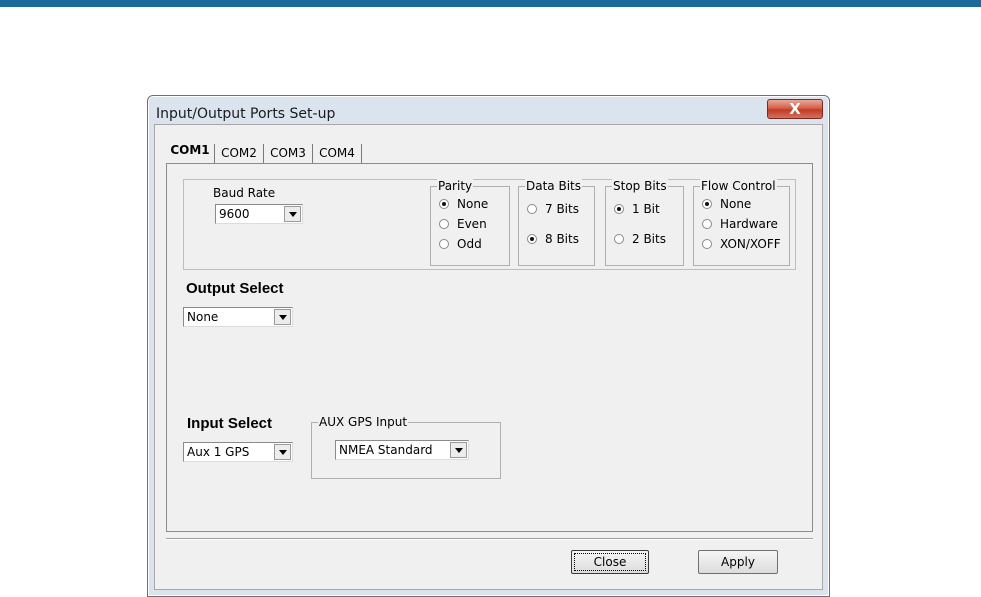 The width and height of the screenshot is (981, 597). I want to click on stop-bits-1-label: 1 Bit, so click(646, 209).